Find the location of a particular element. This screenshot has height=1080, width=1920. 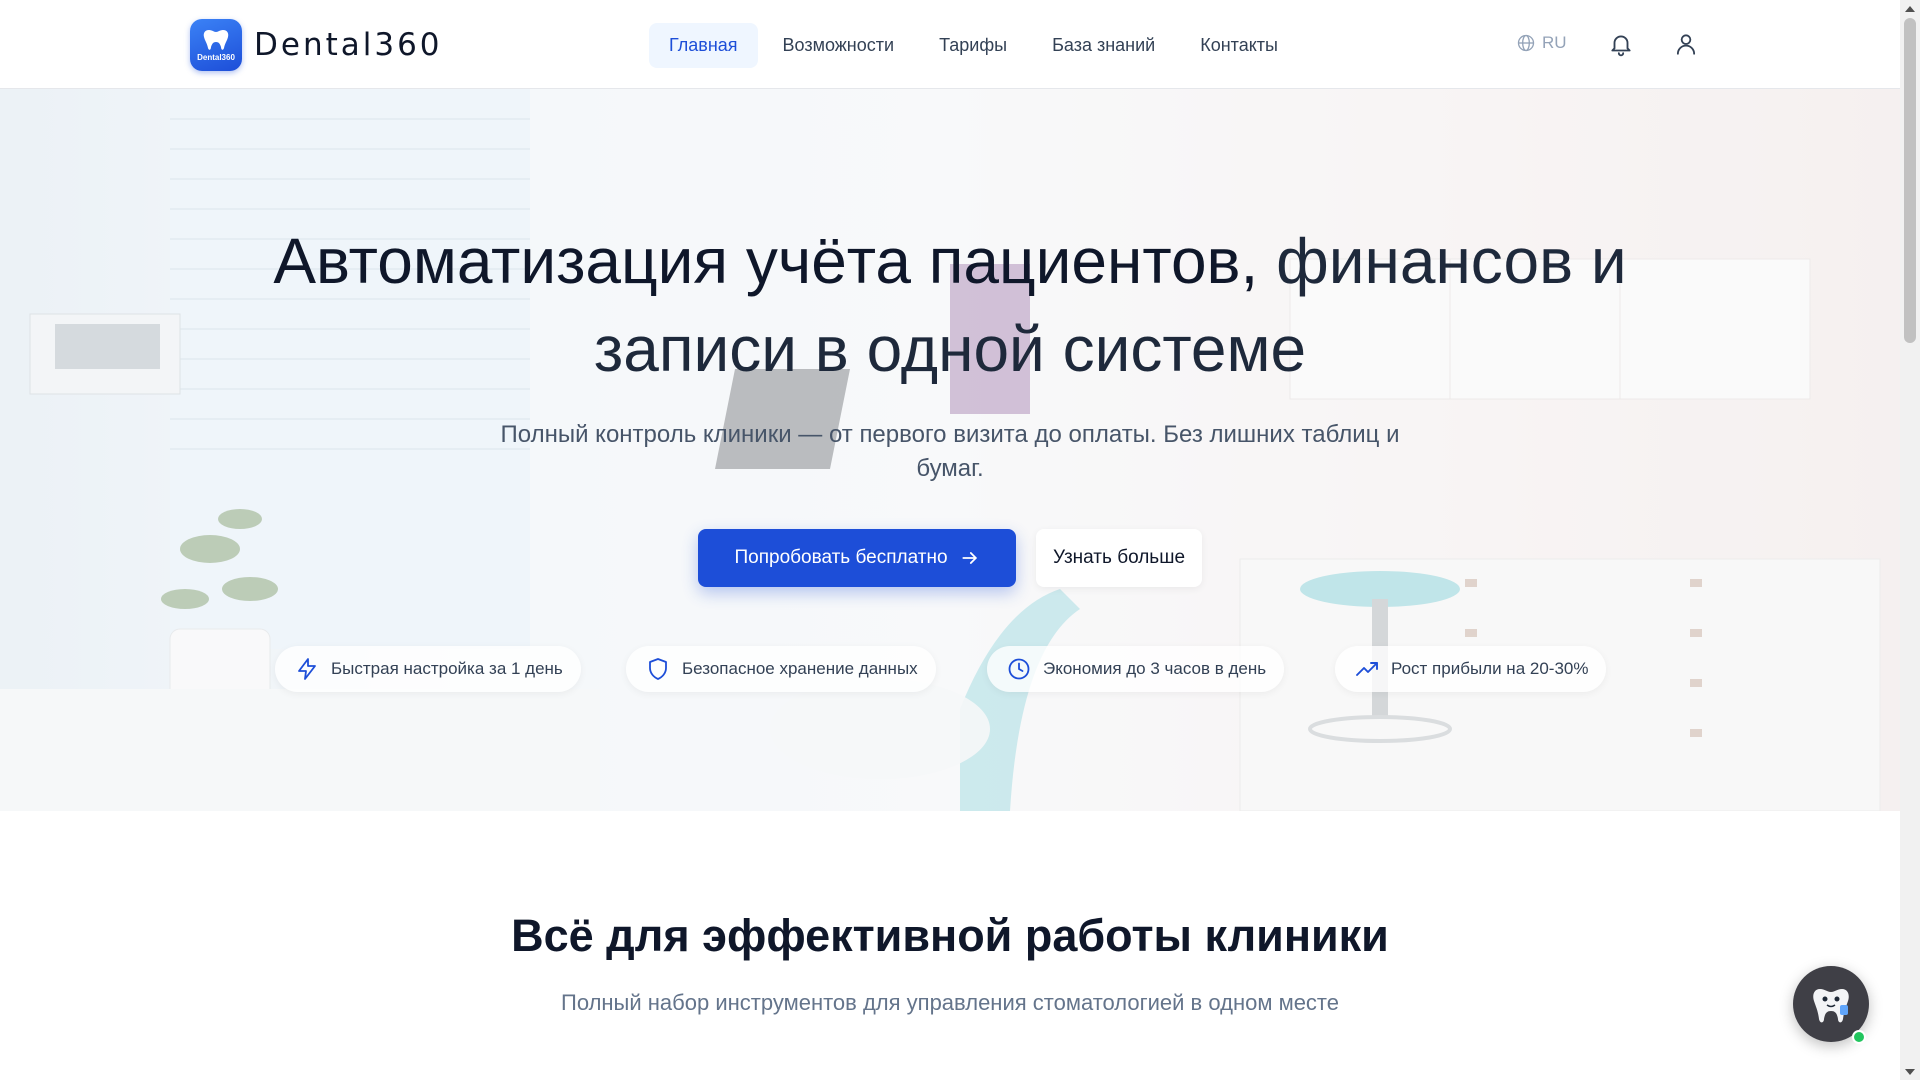

shield-icon is located at coordinates (658, 669).